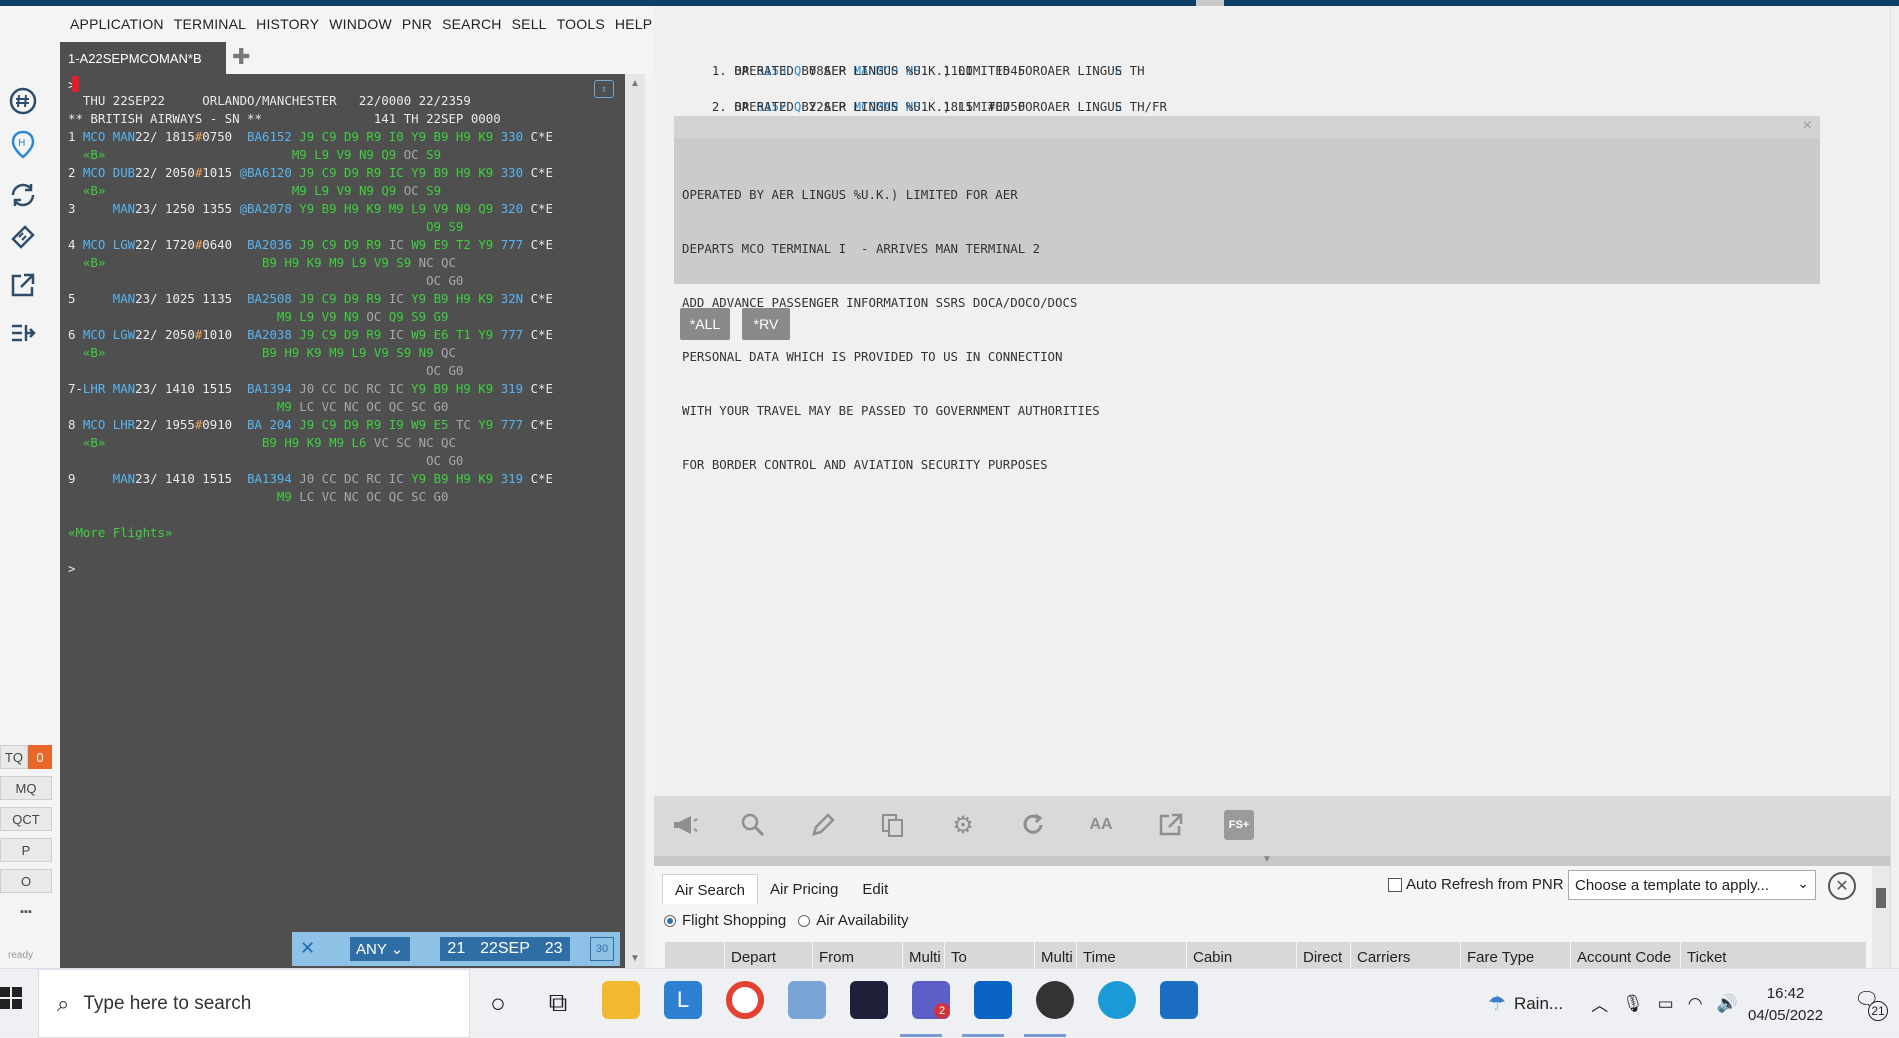 The height and width of the screenshot is (1038, 1899). What do you see at coordinates (766, 324) in the screenshot?
I see `rv-button: *RV` at bounding box center [766, 324].